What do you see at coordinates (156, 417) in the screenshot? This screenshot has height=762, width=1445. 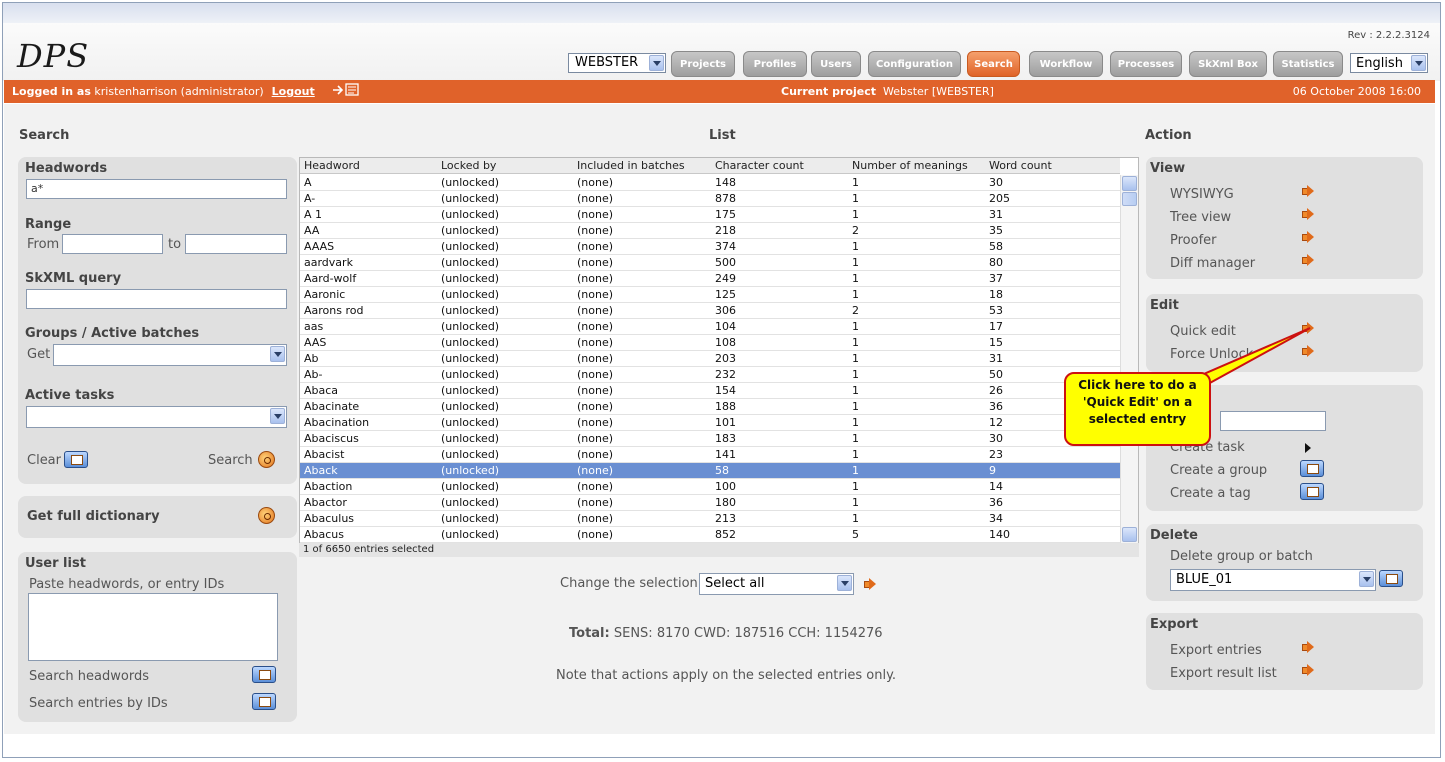 I see `active-tasks-select` at bounding box center [156, 417].